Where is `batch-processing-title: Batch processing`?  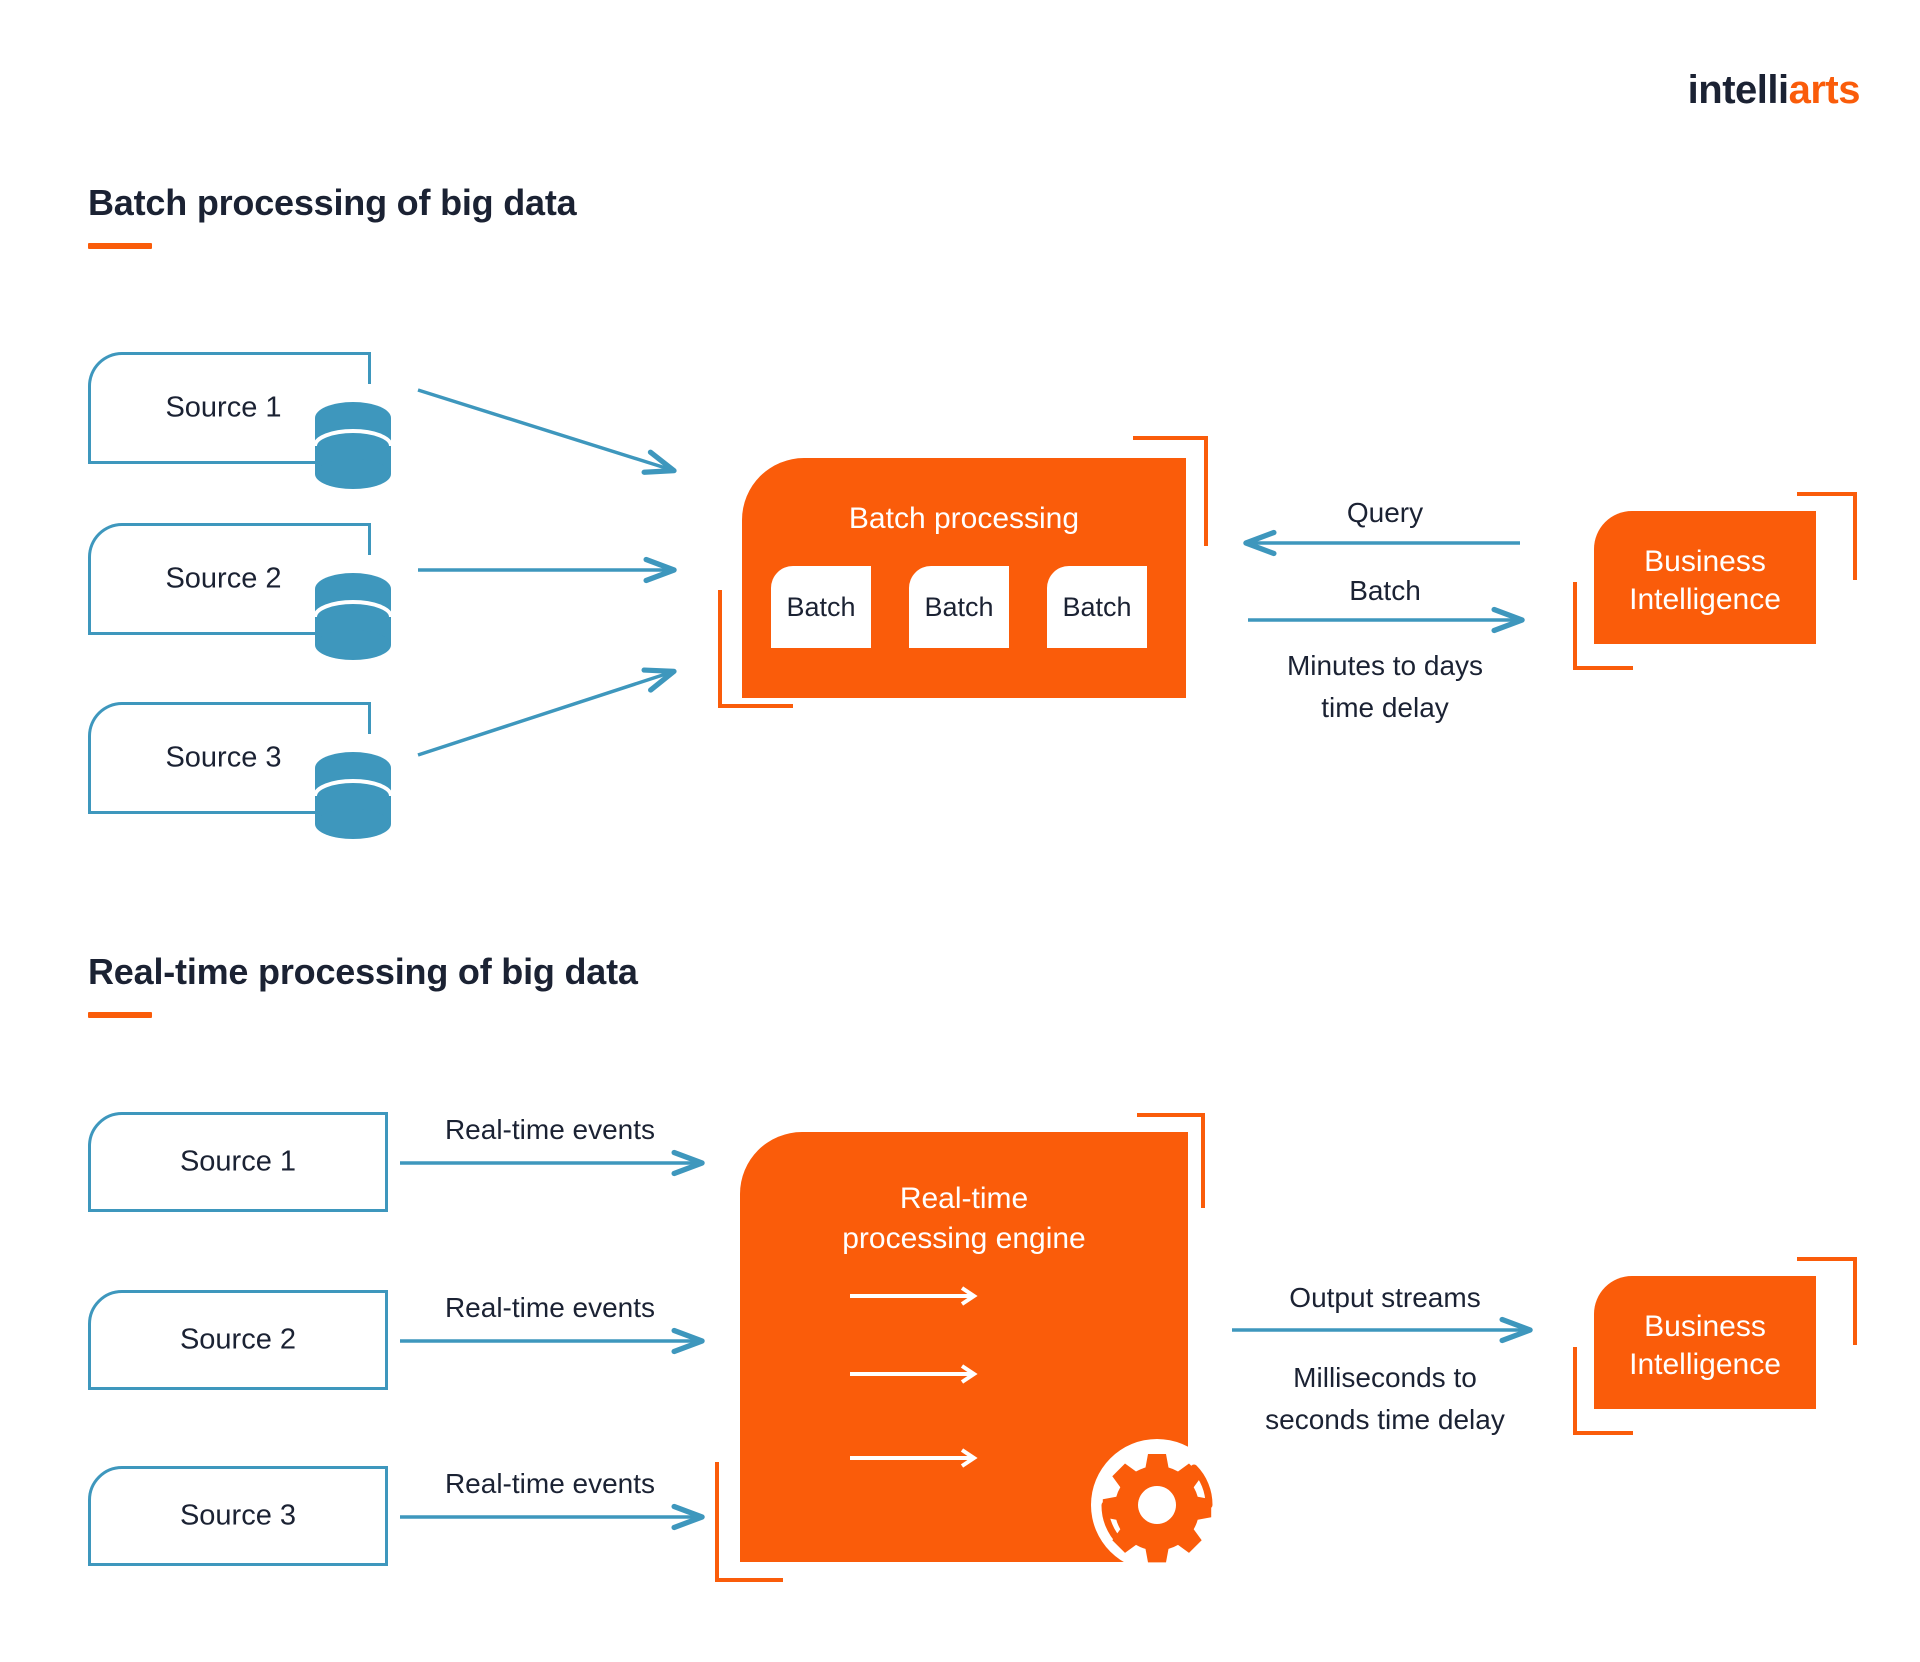 batch-processing-title: Batch processing is located at coordinates (964, 518).